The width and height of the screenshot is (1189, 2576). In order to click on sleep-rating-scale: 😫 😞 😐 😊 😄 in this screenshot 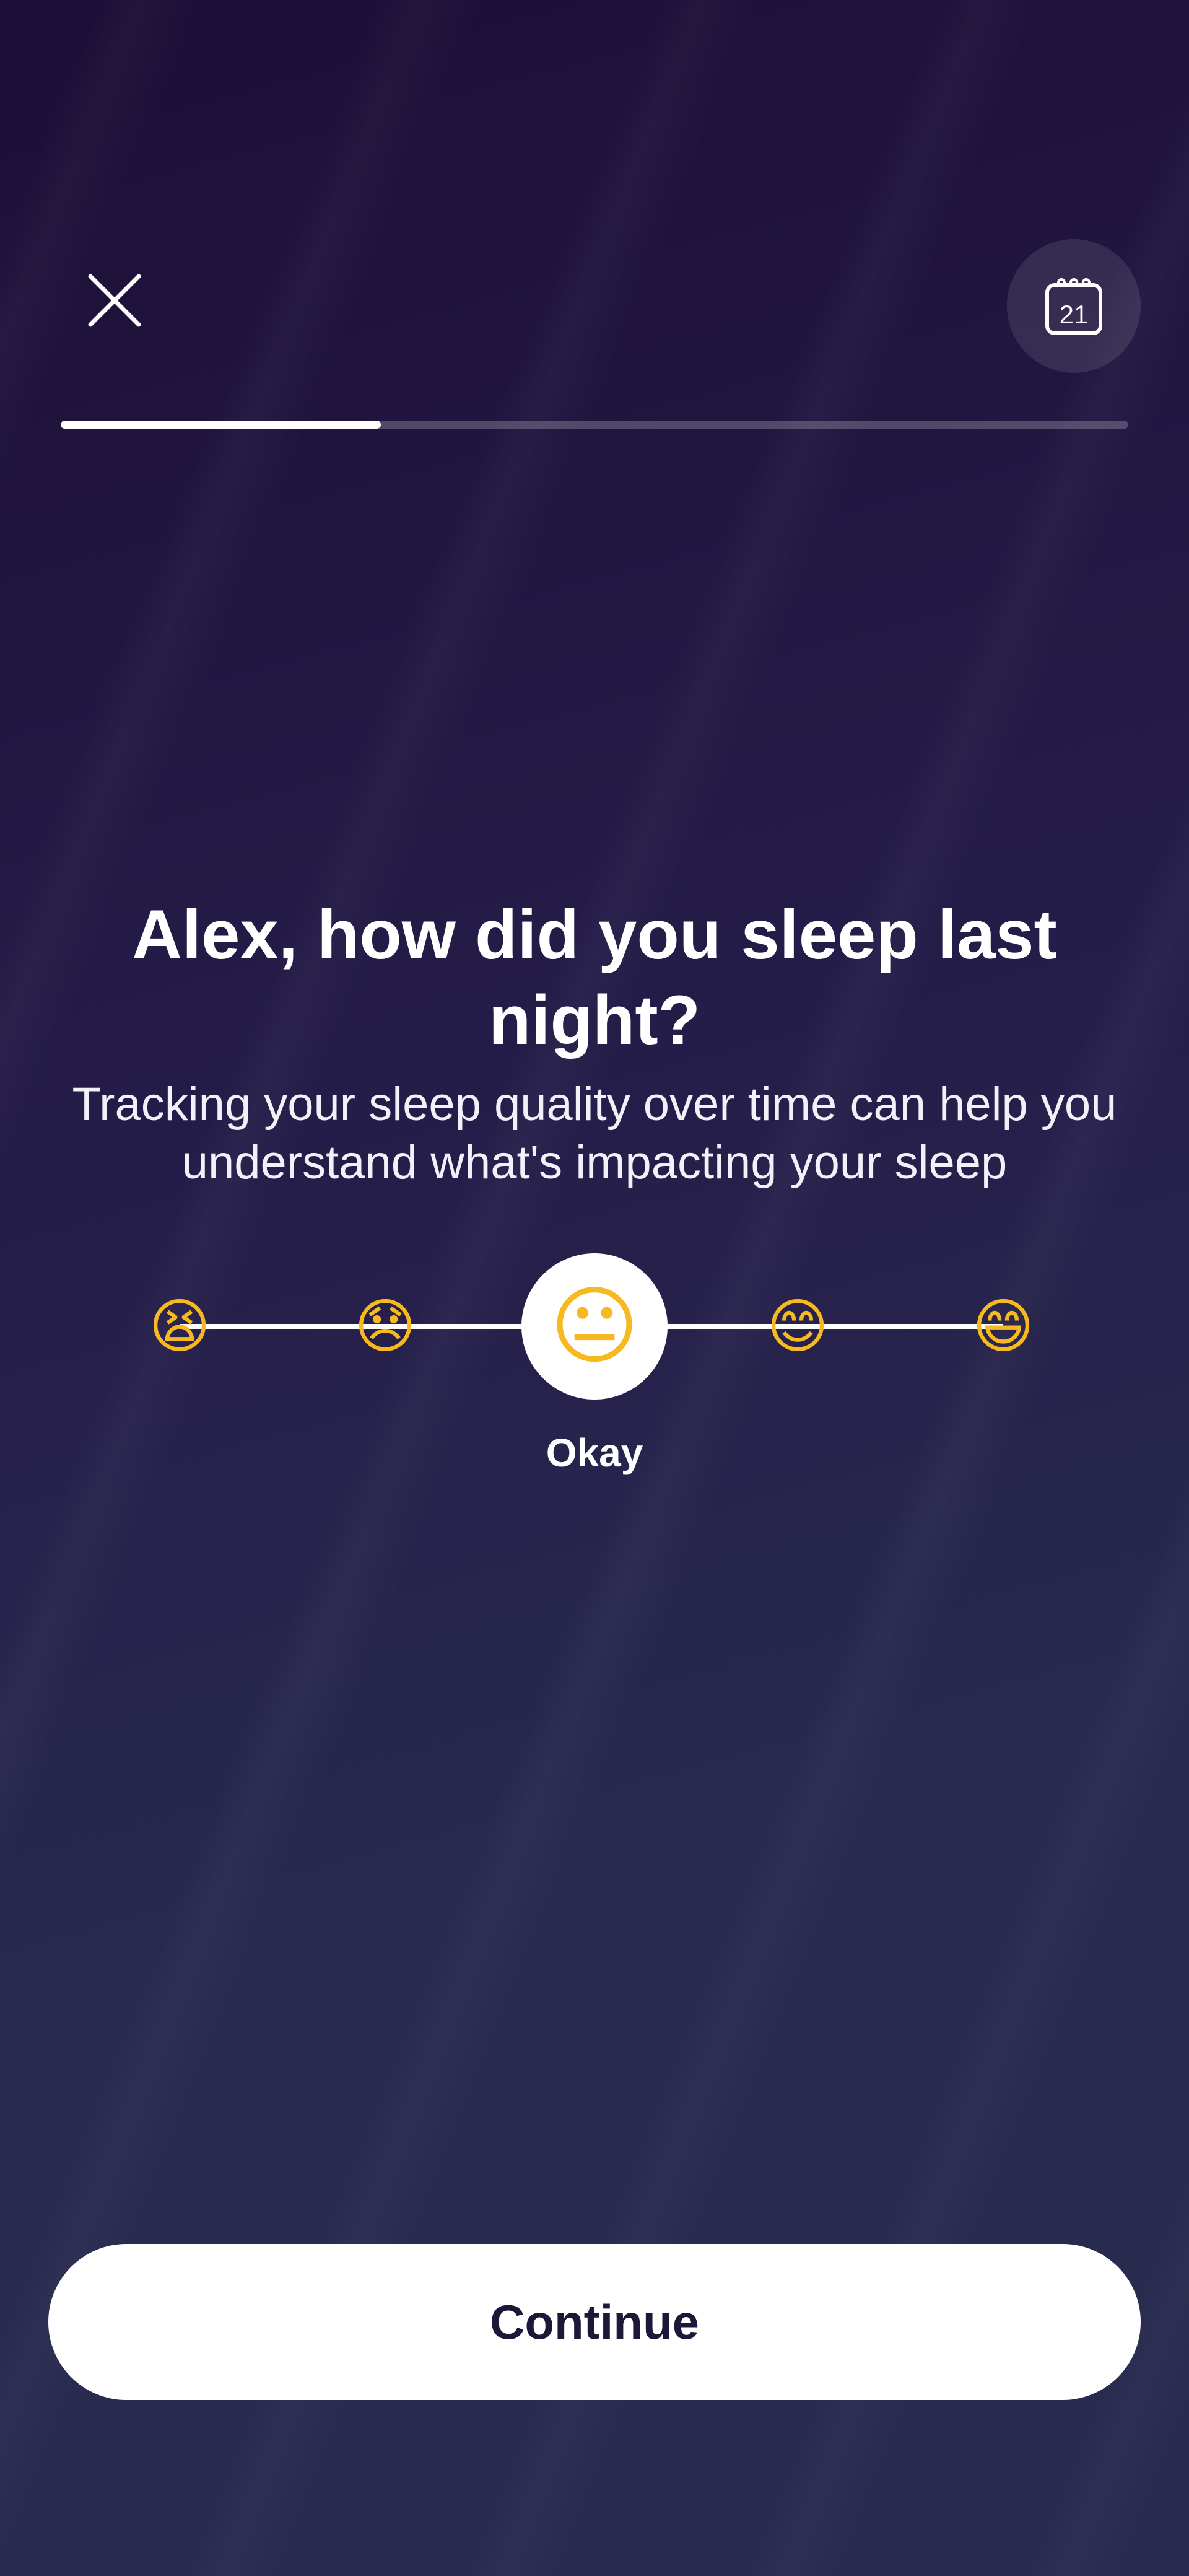, I will do `click(594, 1325)`.